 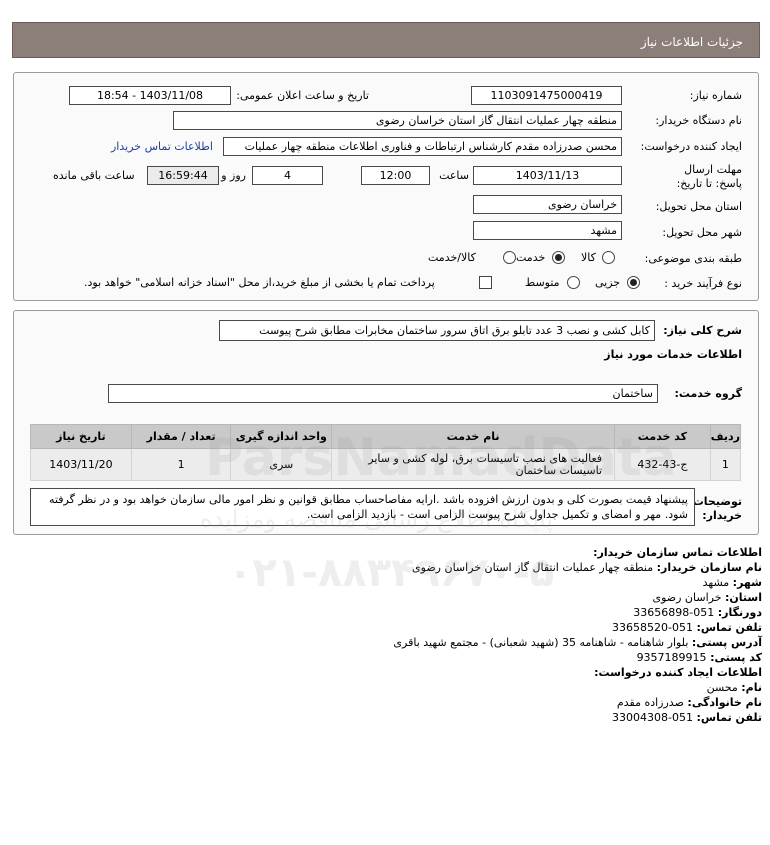 I want to click on process-radio-partial, so click(x=633, y=282).